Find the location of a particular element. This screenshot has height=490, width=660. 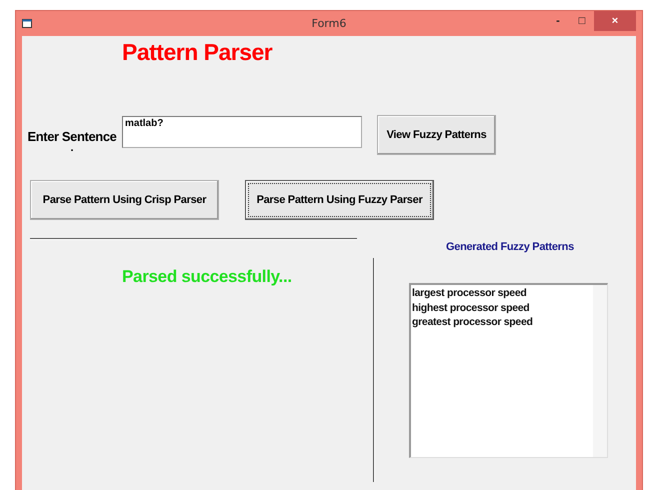

parse-button: Parse Pattern Using Crisp Parser is located at coordinates (124, 200).